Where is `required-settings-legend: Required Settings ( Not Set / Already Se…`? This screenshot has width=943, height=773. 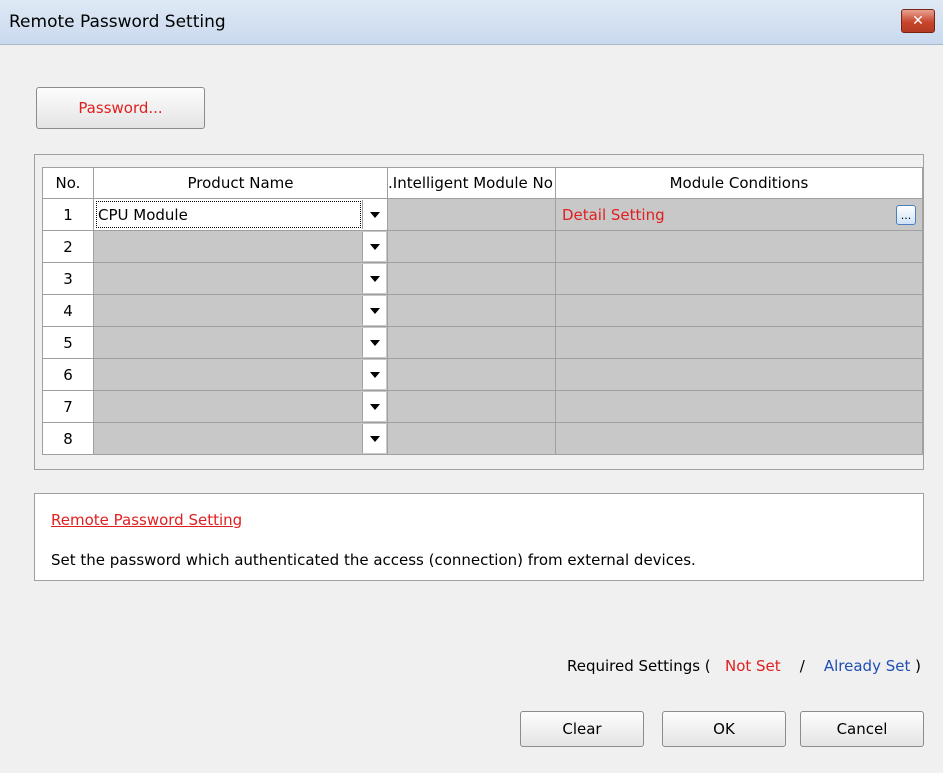 required-settings-legend: Required Settings ( Not Set / Already Se… is located at coordinates (744, 666).